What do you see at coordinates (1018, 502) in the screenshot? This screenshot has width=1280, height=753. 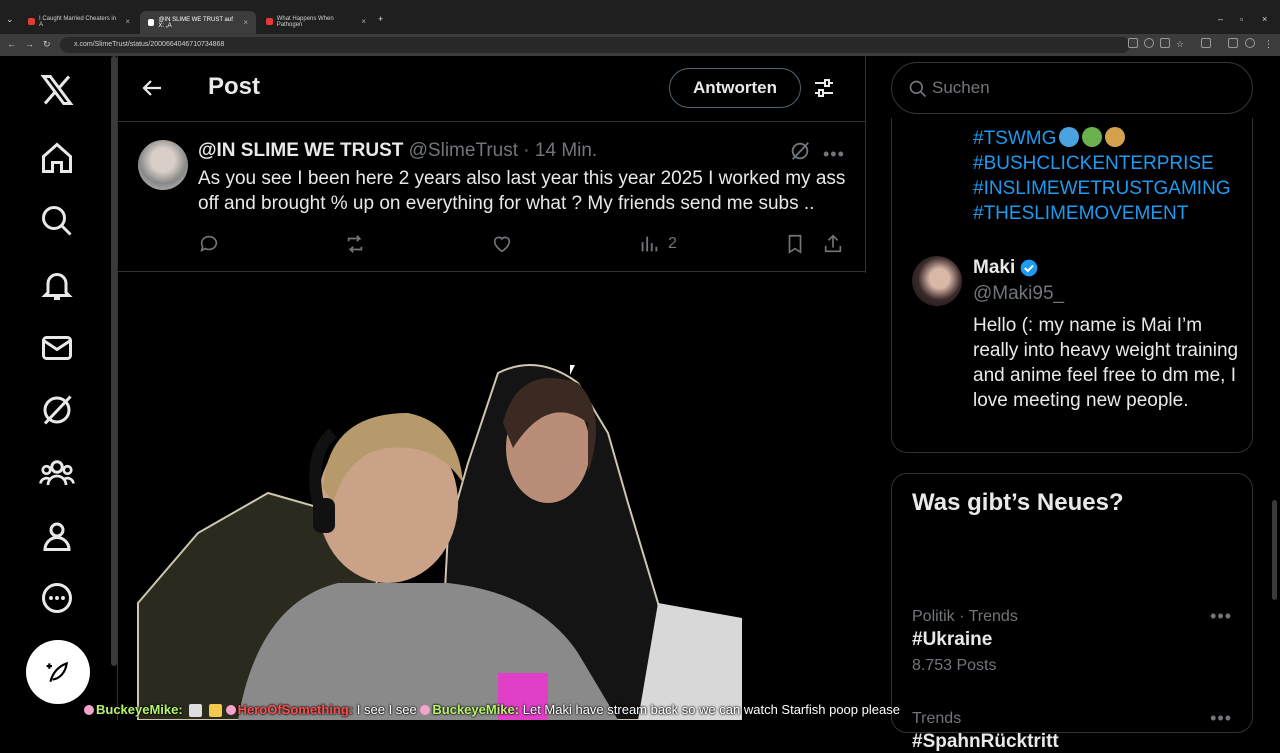 I see `section-title: Was gibt’s Neues?` at bounding box center [1018, 502].